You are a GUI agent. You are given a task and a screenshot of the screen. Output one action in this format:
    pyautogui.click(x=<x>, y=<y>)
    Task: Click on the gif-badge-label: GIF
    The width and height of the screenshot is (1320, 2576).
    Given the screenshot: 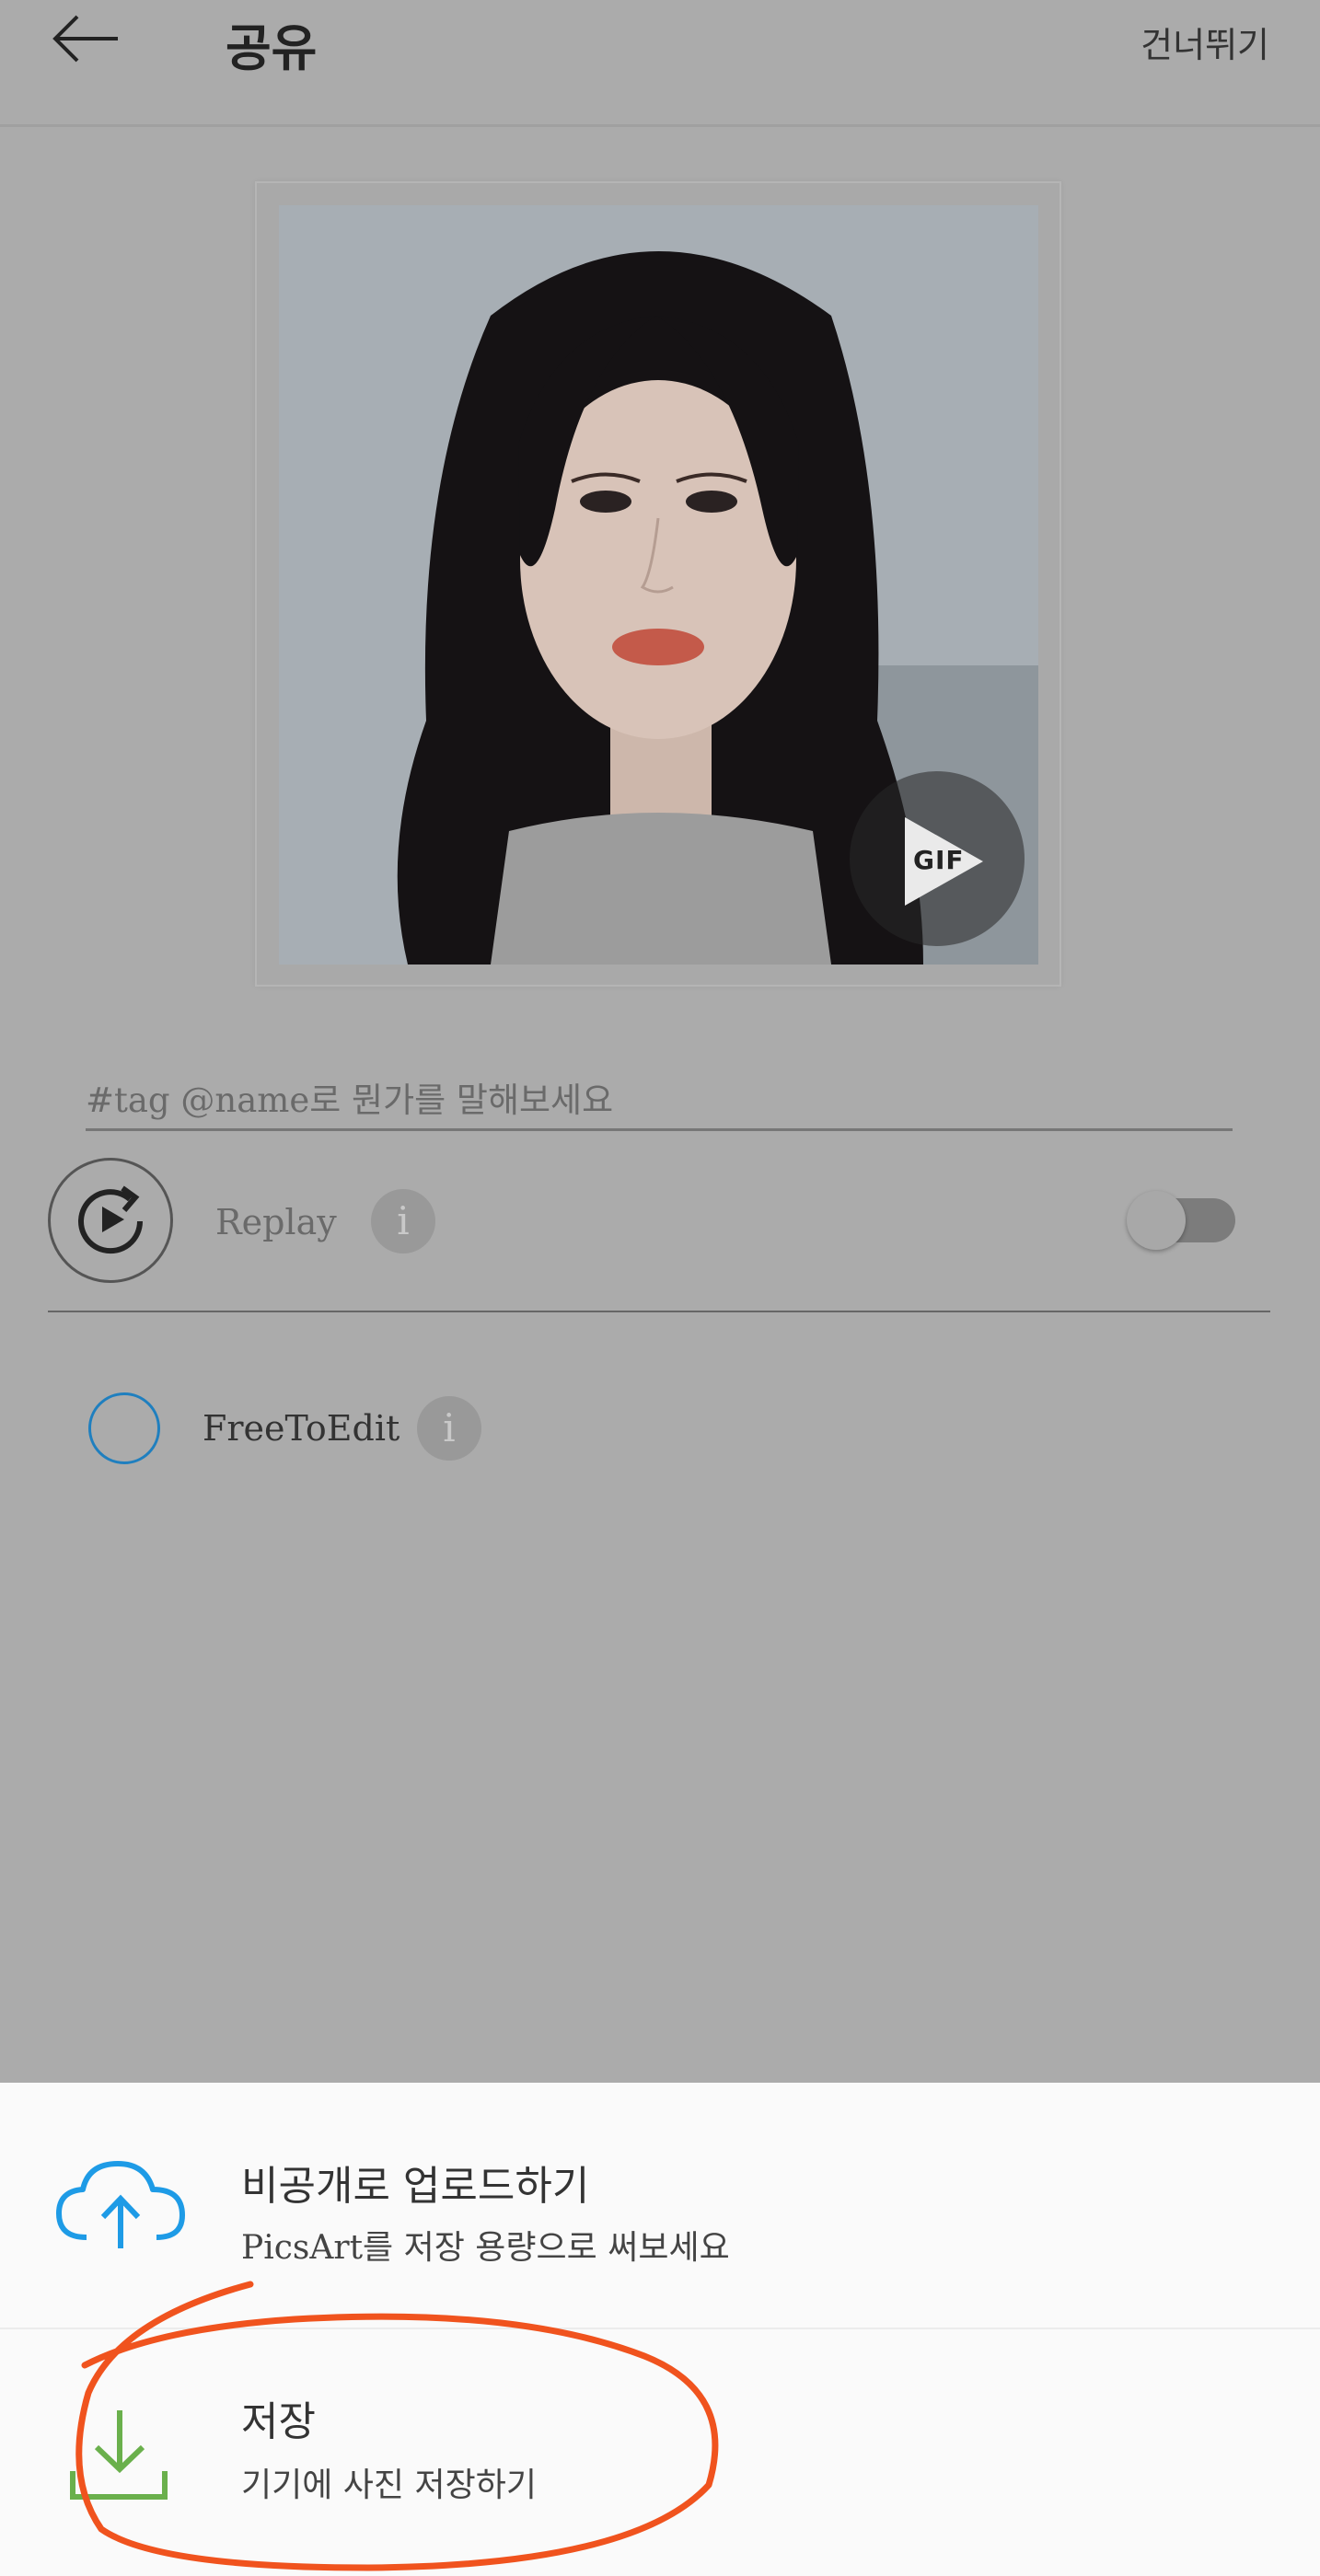 What is the action you would take?
    pyautogui.click(x=939, y=860)
    